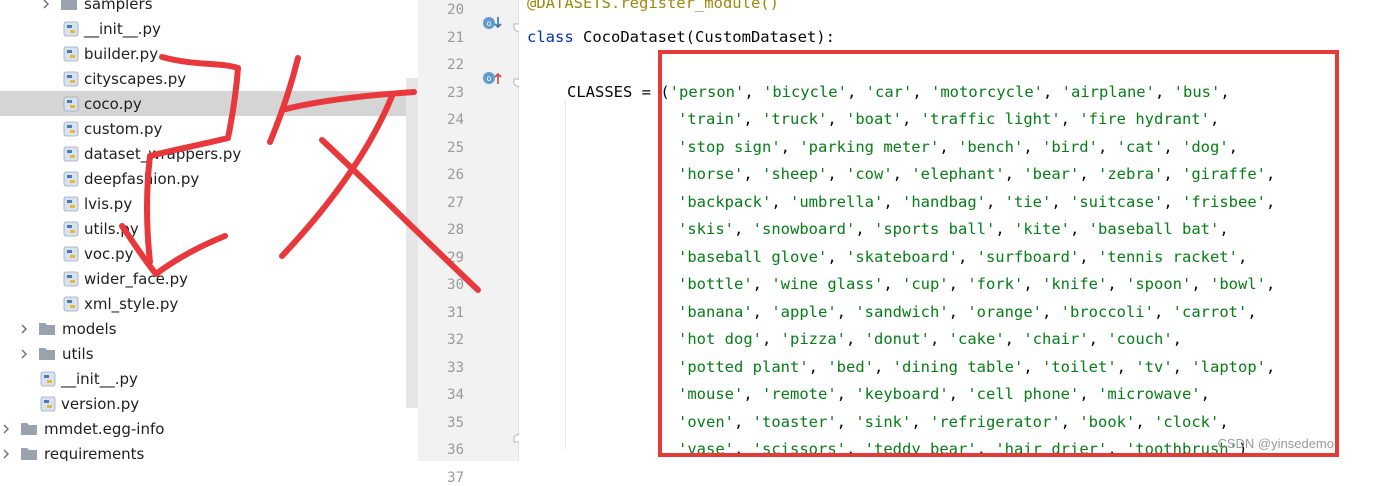  I want to click on tree-file-row: voc.py, so click(209, 253).